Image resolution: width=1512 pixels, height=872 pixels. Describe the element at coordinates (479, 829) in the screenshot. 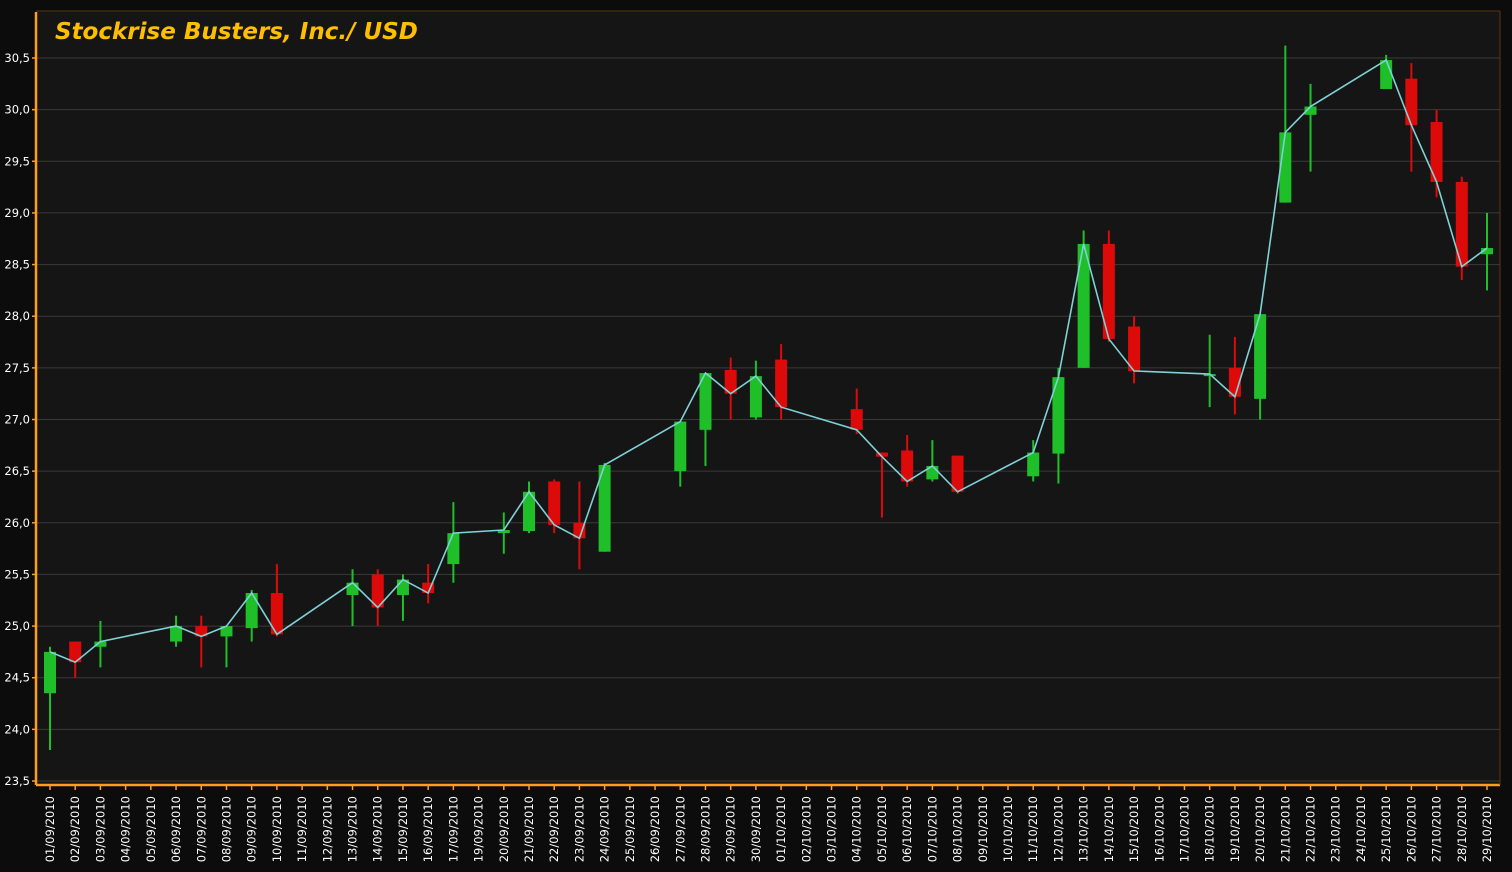

I see `x-tick-label: 19/09/2010` at that location.